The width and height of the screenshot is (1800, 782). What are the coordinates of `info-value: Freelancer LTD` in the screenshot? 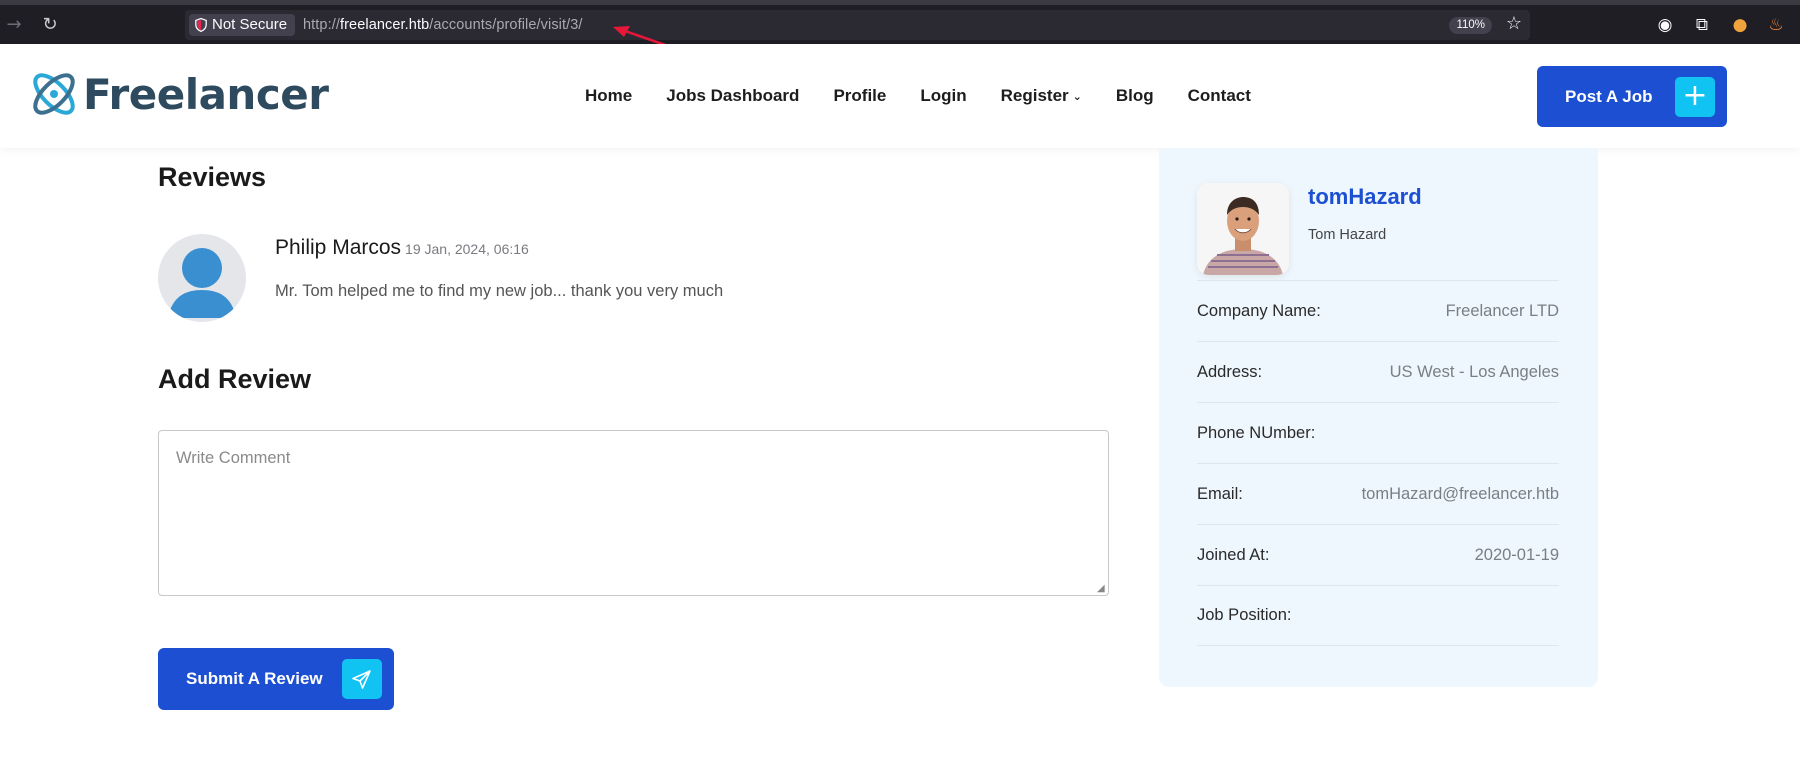 It's located at (1502, 310).